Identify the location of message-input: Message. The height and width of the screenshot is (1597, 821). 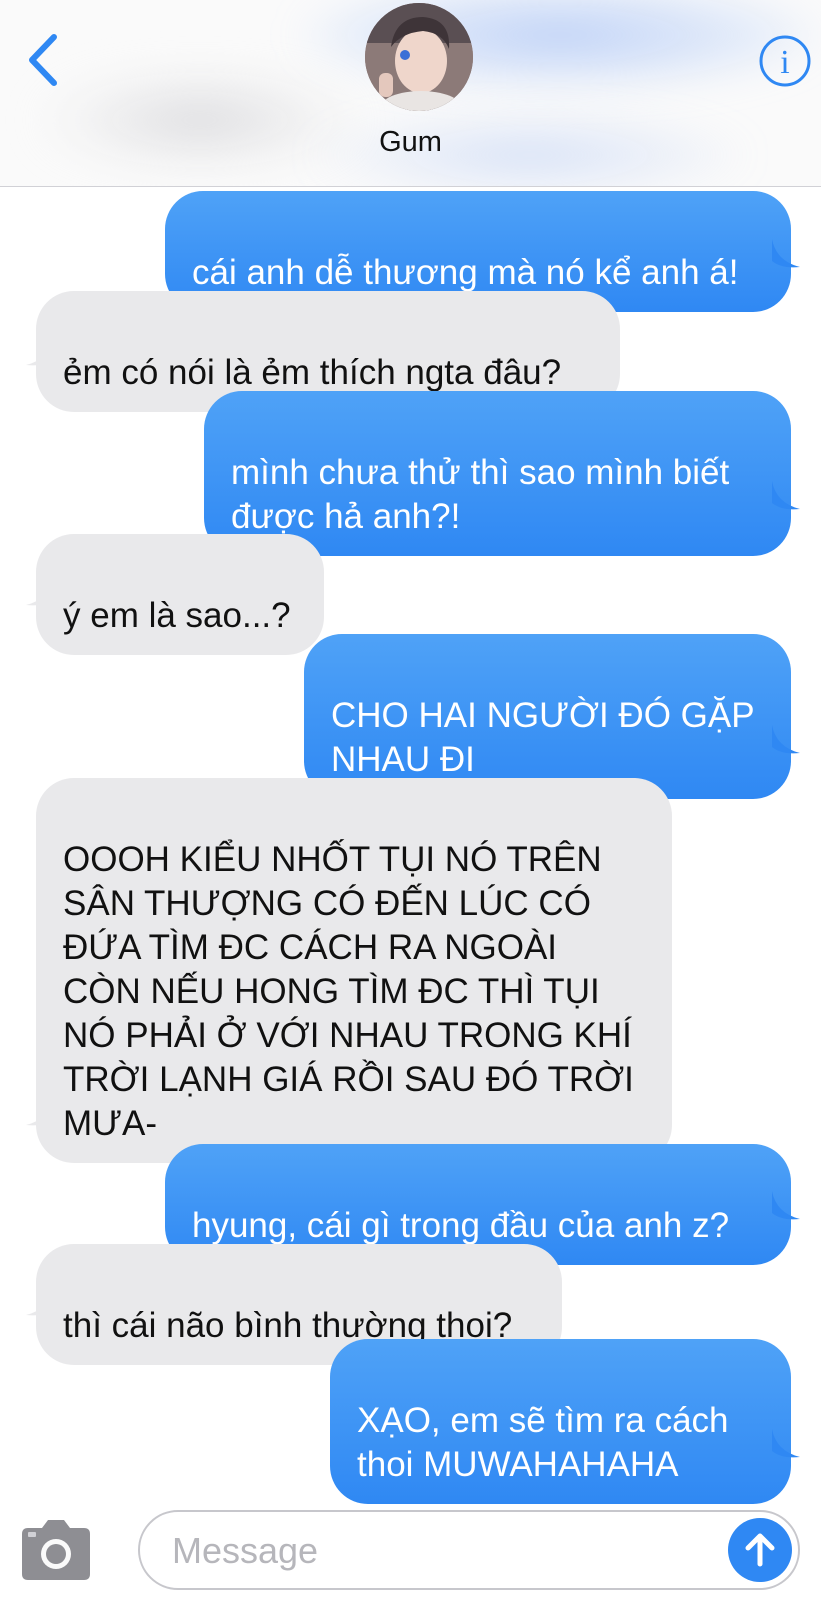
(469, 1550).